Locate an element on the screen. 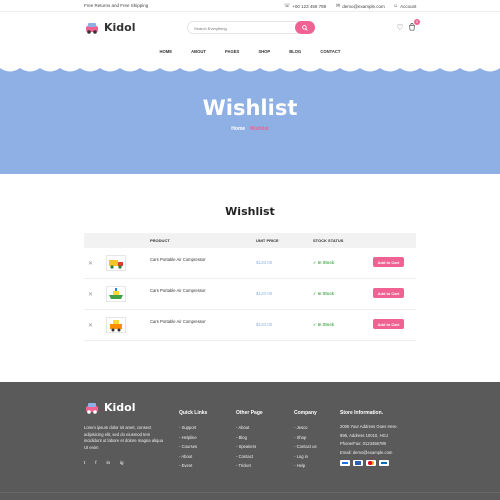 The image size is (500, 500). nav-home: HOME is located at coordinates (166, 52).